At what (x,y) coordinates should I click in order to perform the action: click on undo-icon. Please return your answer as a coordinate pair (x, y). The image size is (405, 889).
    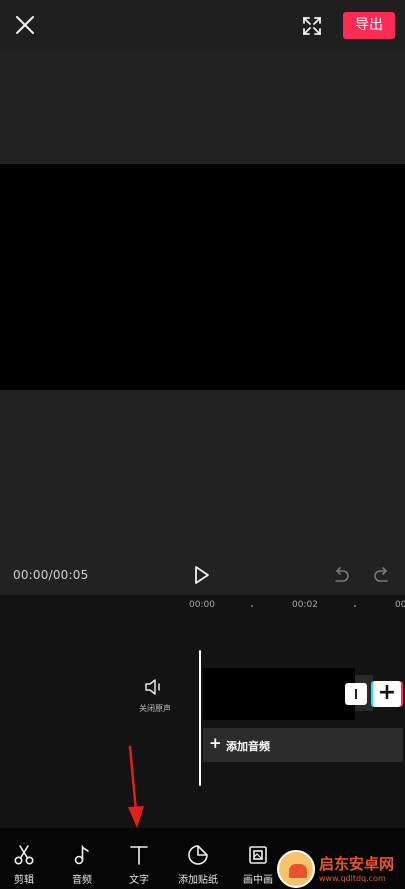
    Looking at the image, I should click on (342, 574).